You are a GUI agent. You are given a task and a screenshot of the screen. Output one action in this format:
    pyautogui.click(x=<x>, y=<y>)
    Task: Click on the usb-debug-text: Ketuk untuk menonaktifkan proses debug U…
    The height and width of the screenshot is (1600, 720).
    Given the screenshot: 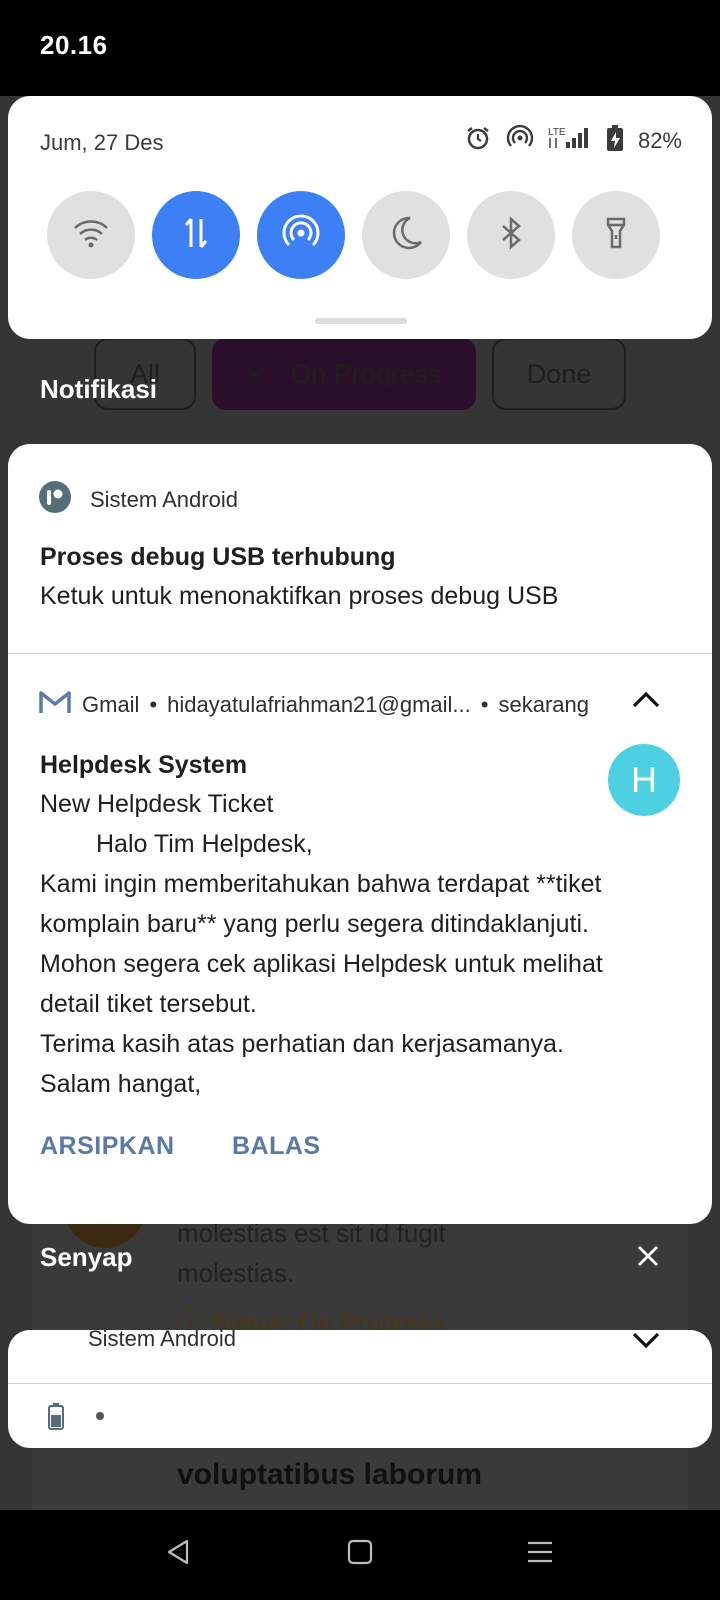 What is the action you would take?
    pyautogui.click(x=299, y=596)
    